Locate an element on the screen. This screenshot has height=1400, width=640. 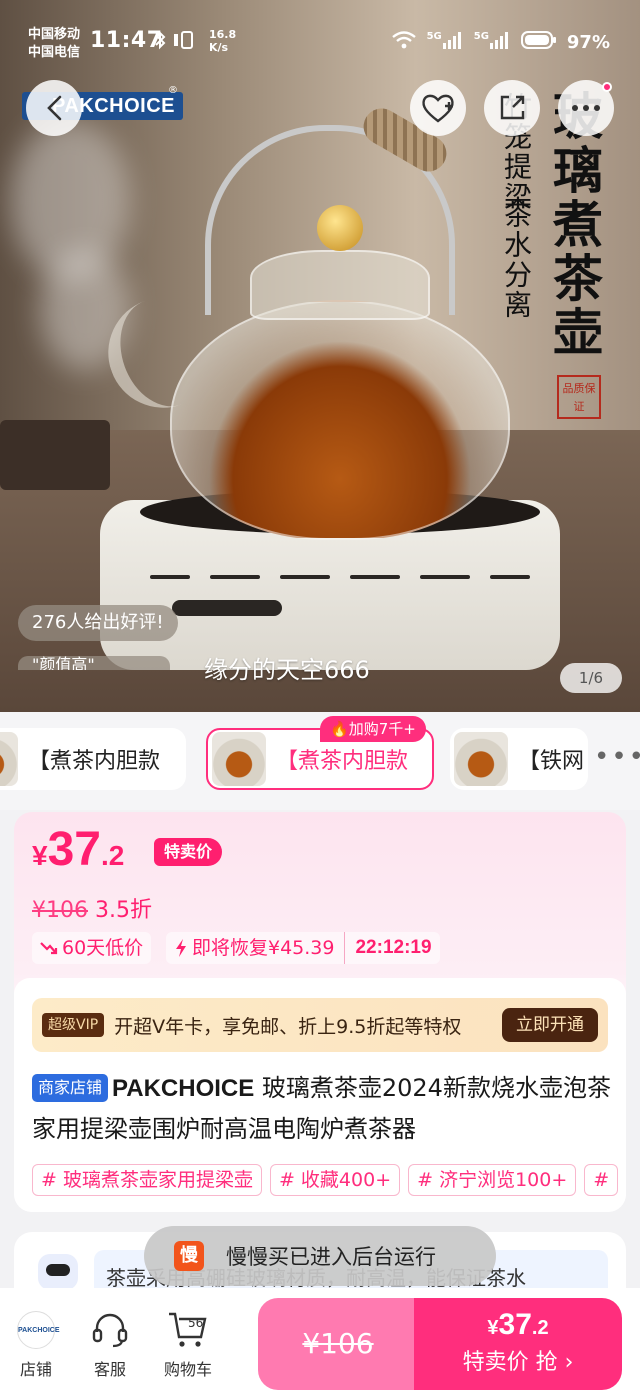
shop-logo-icon: PAKCHOICE is located at coordinates (36, 1330).